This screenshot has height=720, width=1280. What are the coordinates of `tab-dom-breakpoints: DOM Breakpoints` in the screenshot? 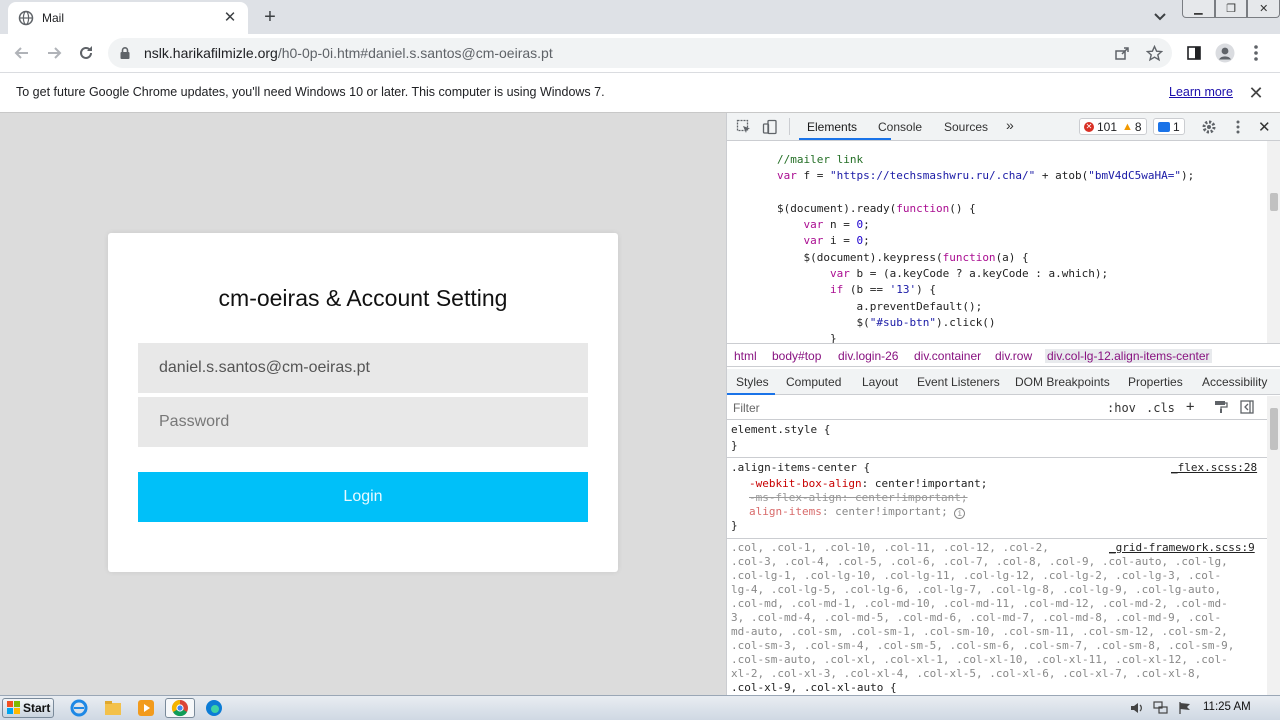 It's located at (1062, 382).